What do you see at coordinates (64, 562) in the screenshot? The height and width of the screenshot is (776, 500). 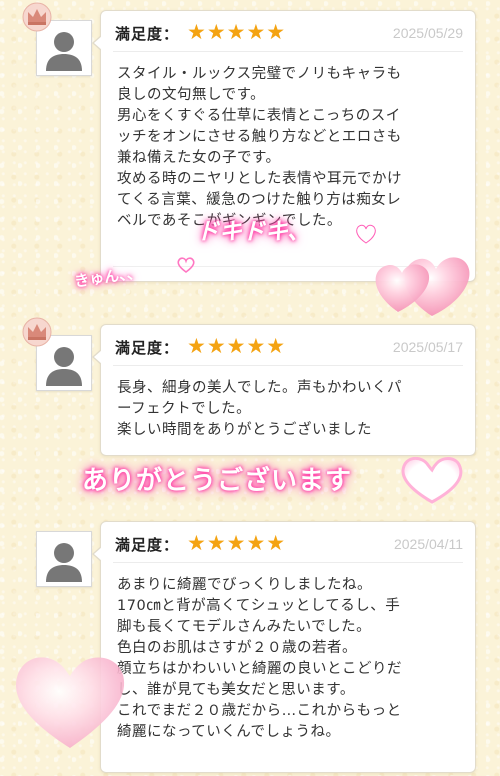 I see `user-avatar-icon` at bounding box center [64, 562].